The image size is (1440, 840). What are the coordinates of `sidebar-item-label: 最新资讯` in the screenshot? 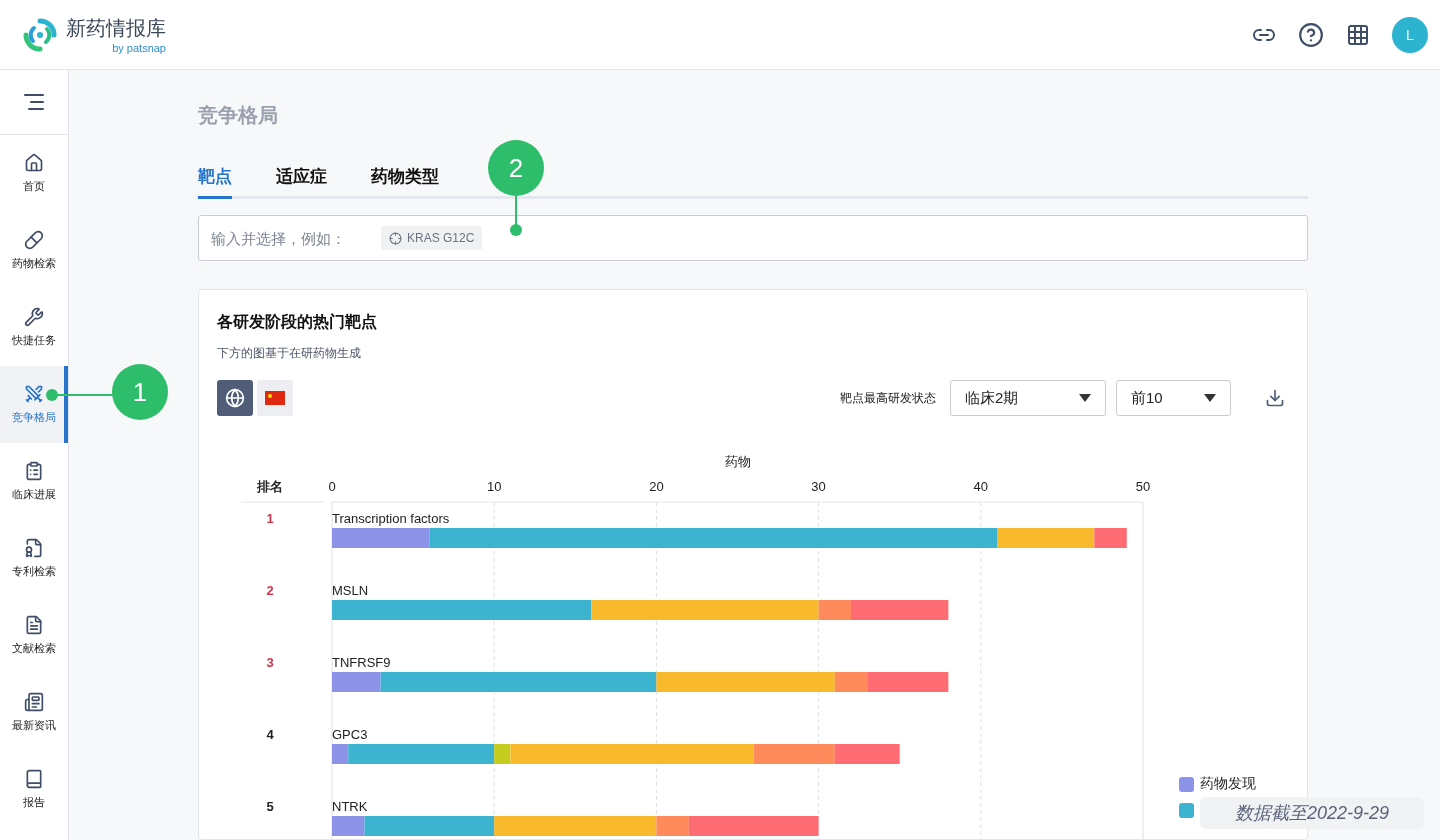 It's located at (34, 725).